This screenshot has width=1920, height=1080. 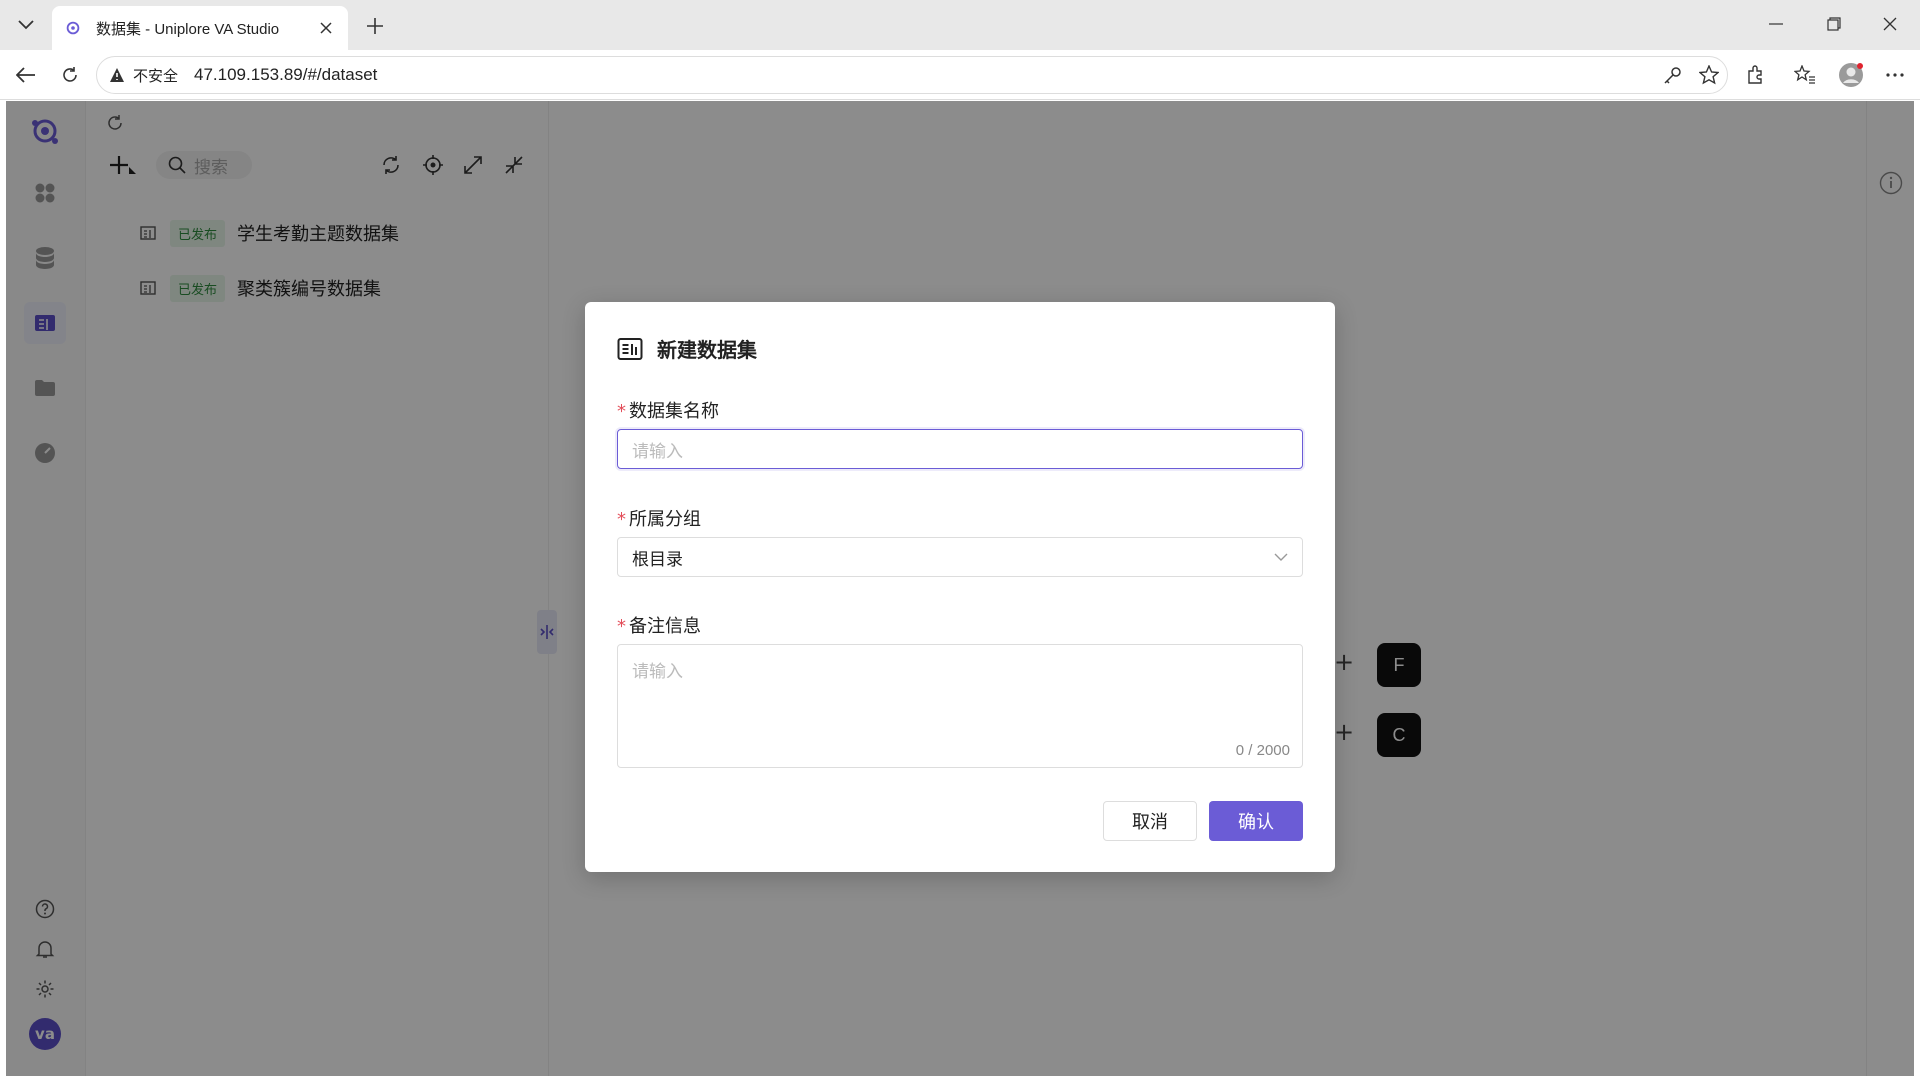 I want to click on warning-icon, so click(x=117, y=75).